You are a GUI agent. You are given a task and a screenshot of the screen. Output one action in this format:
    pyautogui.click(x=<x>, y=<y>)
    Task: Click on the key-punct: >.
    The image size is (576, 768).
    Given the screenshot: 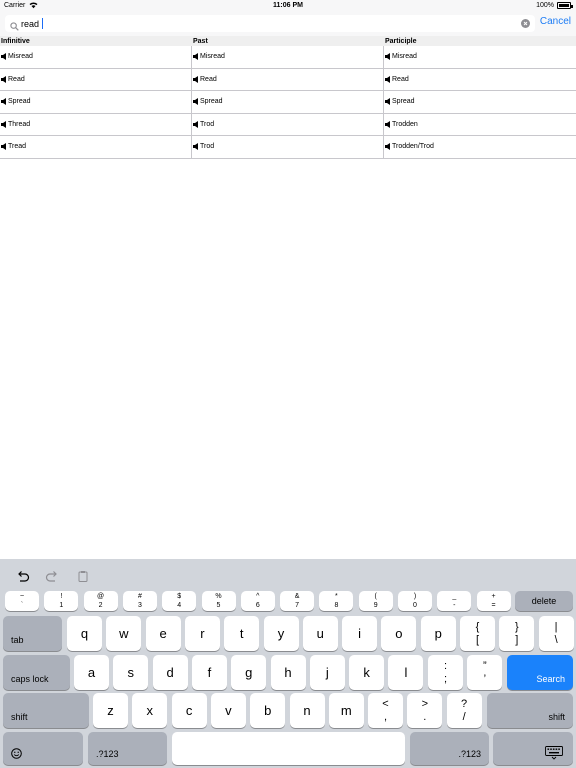 What is the action you would take?
    pyautogui.click(x=425, y=710)
    